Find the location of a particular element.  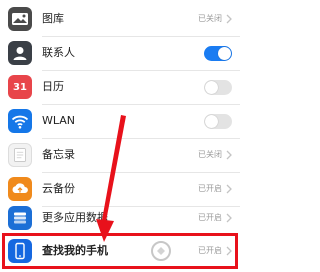

annotation-arrow is located at coordinates (111, 178).